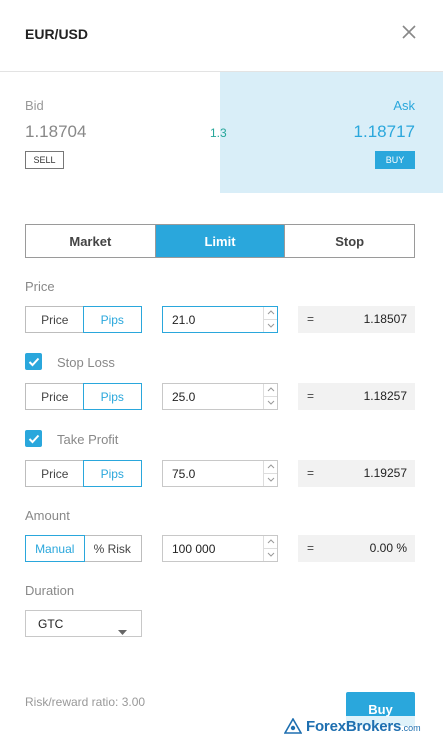 The height and width of the screenshot is (749, 443). Describe the element at coordinates (40, 286) in the screenshot. I see `price-section-label: Price` at that location.